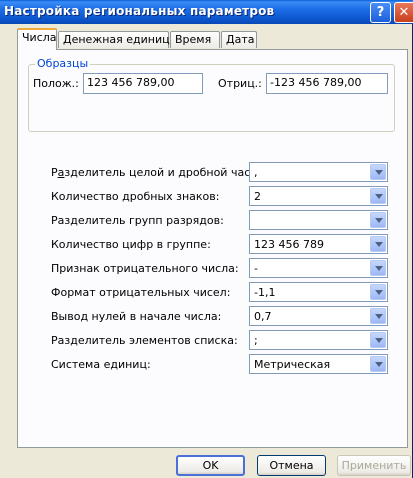  What do you see at coordinates (380, 12) in the screenshot?
I see `help-button: ?` at bounding box center [380, 12].